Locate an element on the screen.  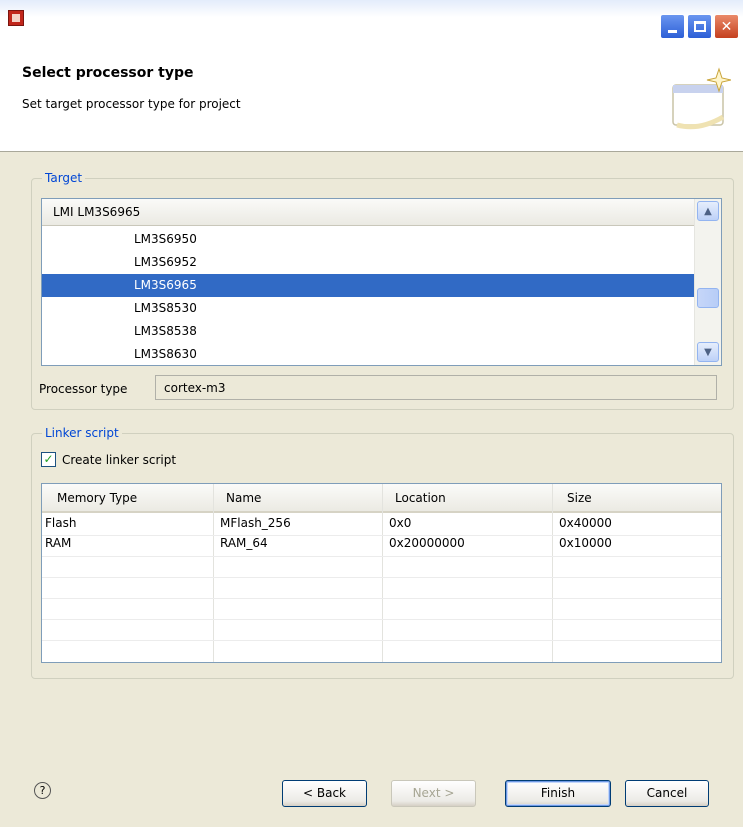
processor-type-label: Processor type is located at coordinates (83, 389).